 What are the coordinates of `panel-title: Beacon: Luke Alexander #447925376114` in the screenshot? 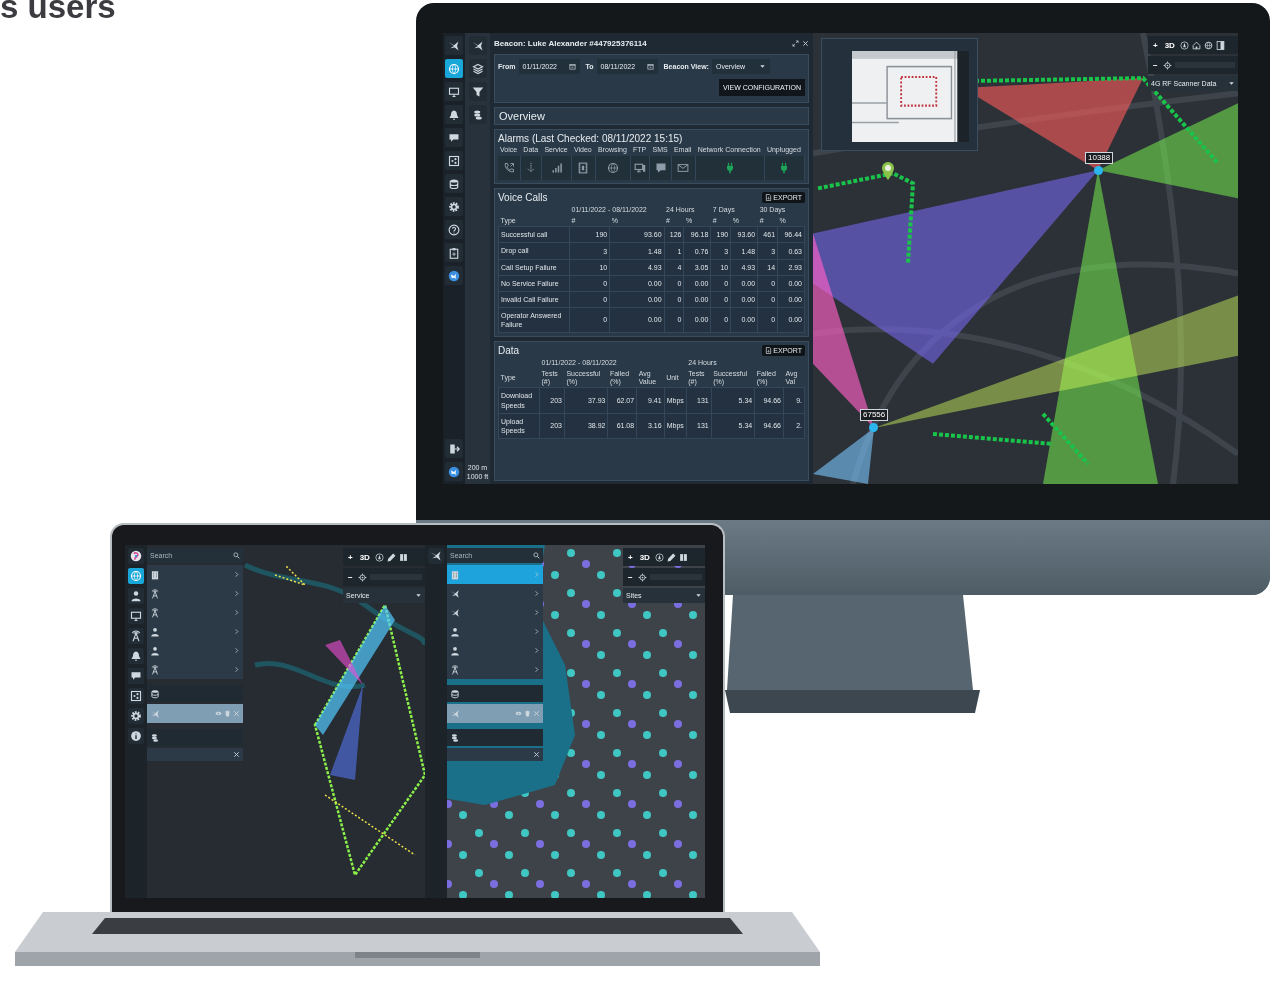 It's located at (570, 43).